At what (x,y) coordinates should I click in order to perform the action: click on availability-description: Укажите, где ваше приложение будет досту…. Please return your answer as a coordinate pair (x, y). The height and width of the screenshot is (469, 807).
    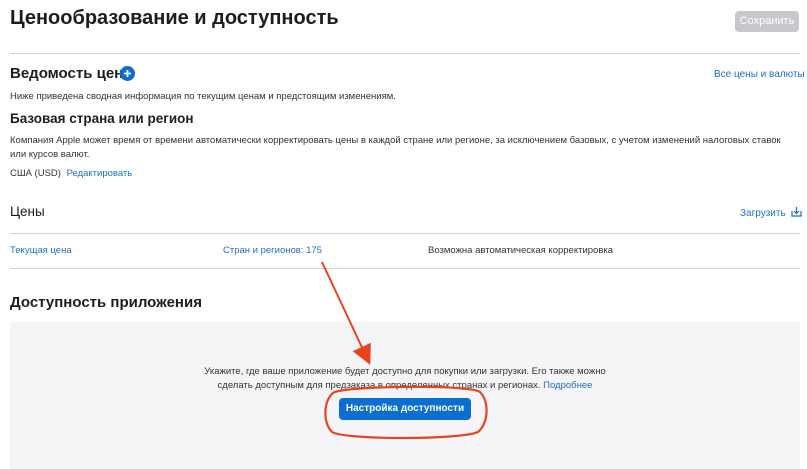
    Looking at the image, I should click on (405, 378).